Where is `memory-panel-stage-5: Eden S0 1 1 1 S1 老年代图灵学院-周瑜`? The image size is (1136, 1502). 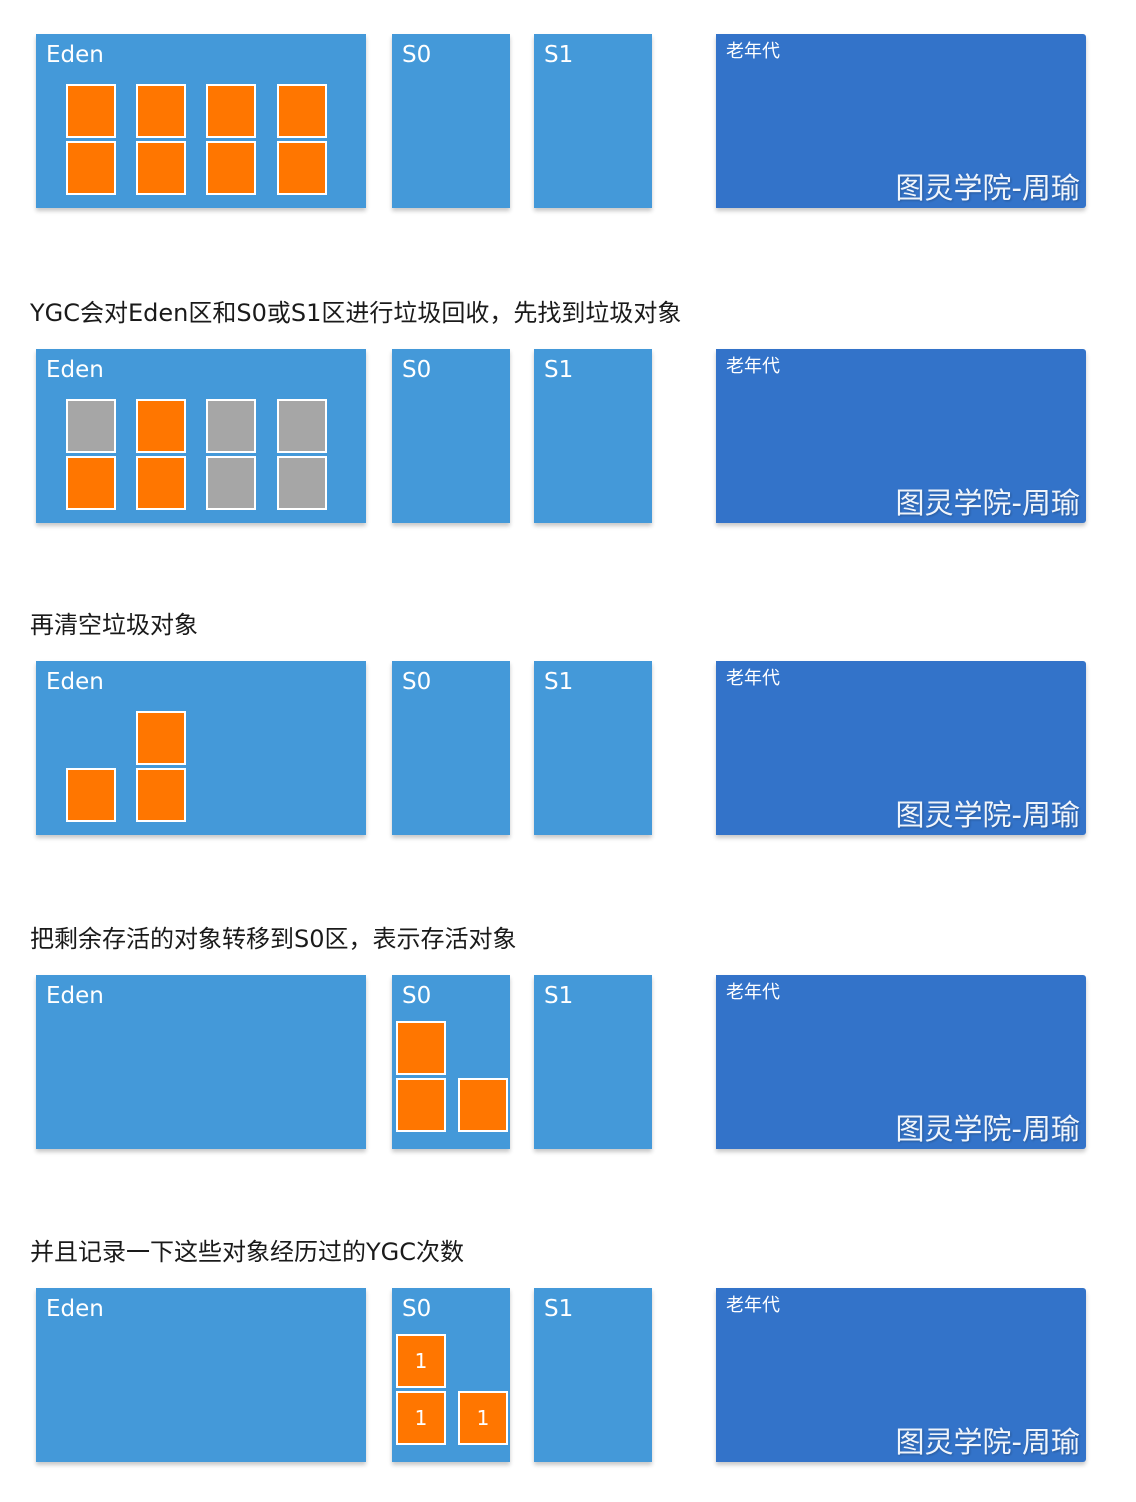 memory-panel-stage-5: Eden S0 1 1 1 S1 老年代图灵学院-周瑜 is located at coordinates (568, 1377).